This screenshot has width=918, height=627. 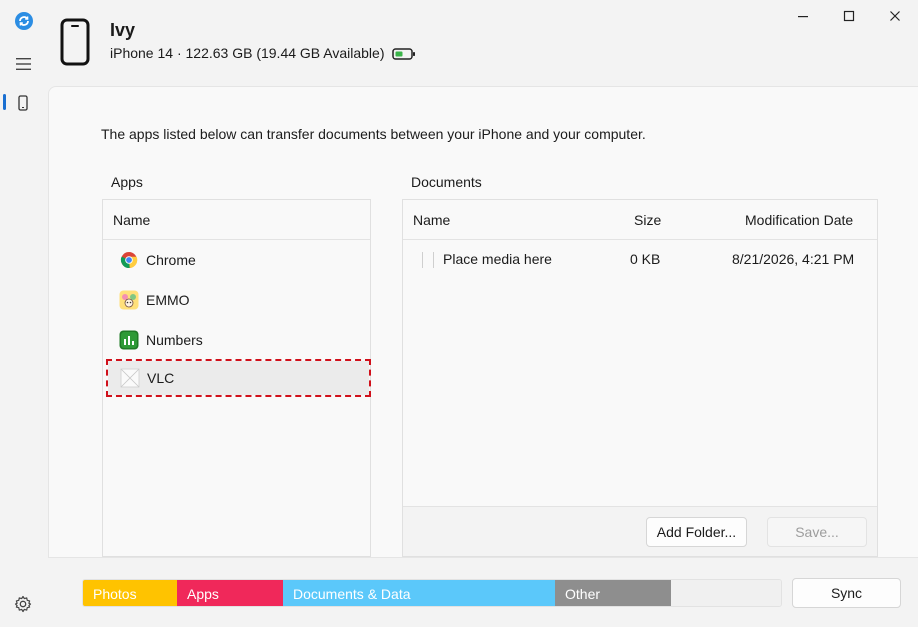 I want to click on storage-segment-free, so click(x=726, y=593).